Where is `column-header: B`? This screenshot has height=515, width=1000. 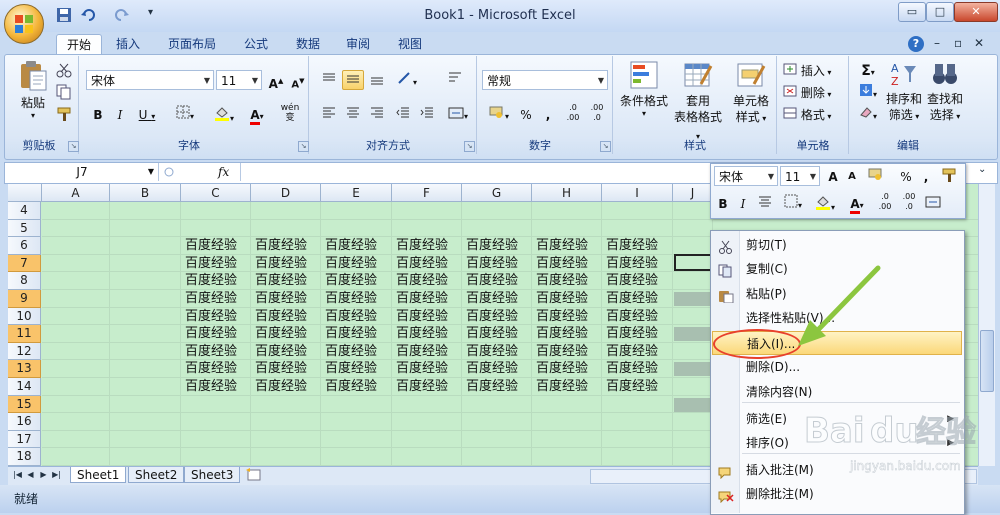
column-header: B is located at coordinates (145, 193).